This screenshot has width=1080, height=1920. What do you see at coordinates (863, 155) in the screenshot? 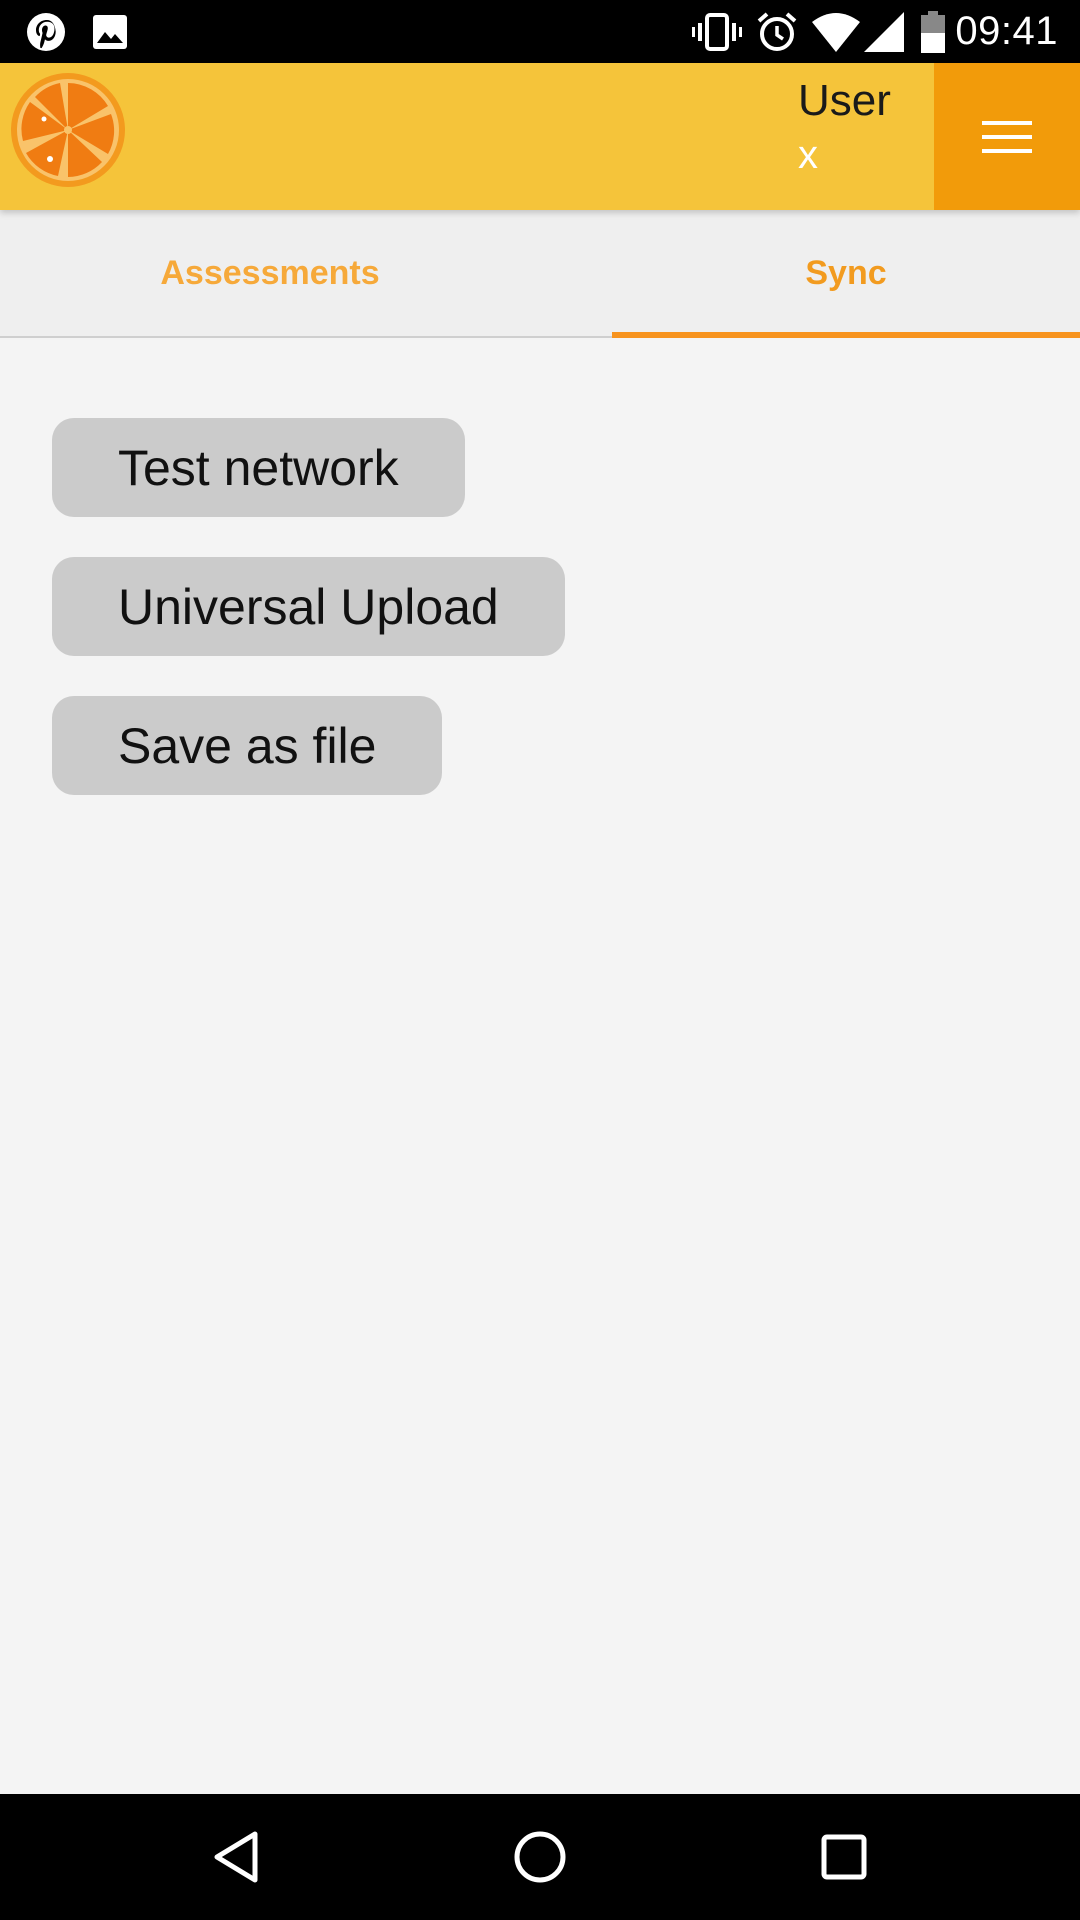
I see `logout-x-button: x` at bounding box center [863, 155].